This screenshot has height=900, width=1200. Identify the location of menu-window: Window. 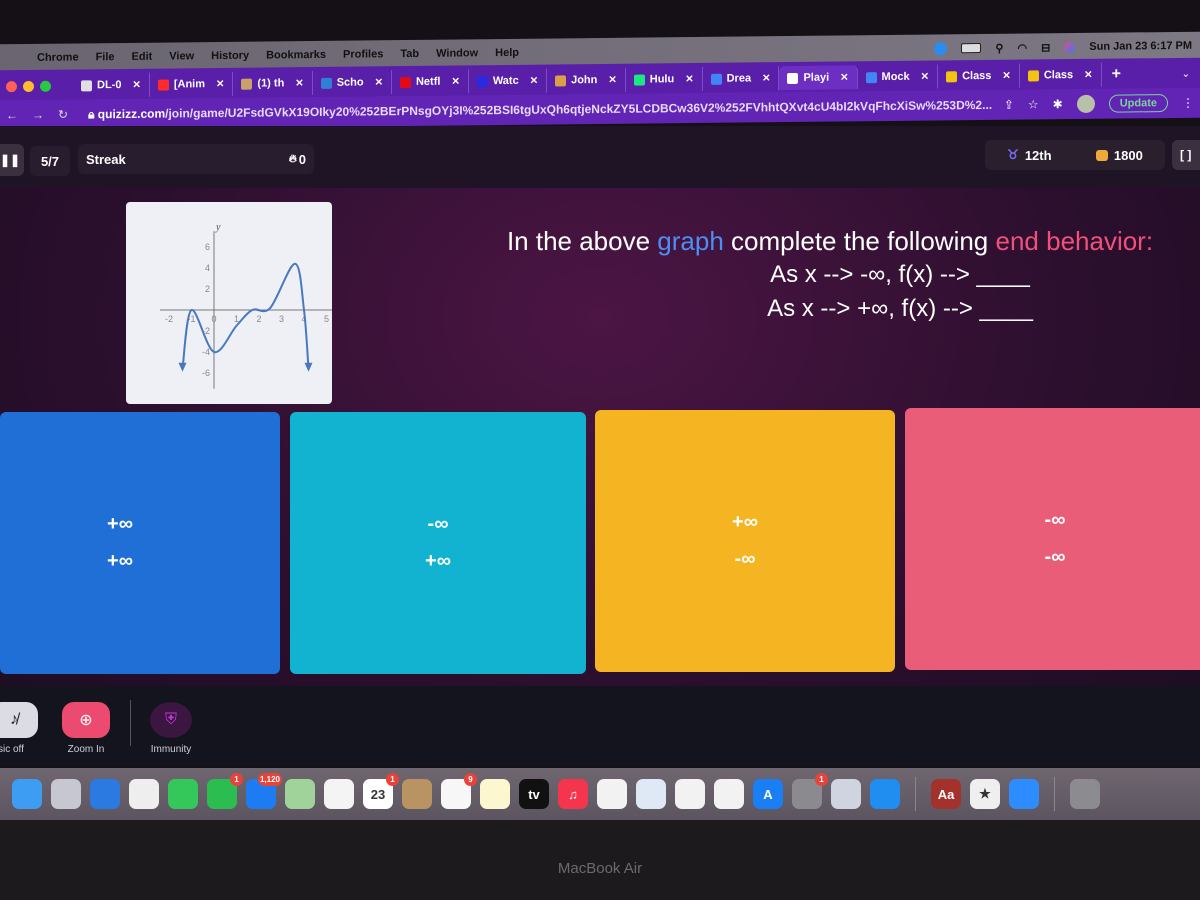
(457, 53).